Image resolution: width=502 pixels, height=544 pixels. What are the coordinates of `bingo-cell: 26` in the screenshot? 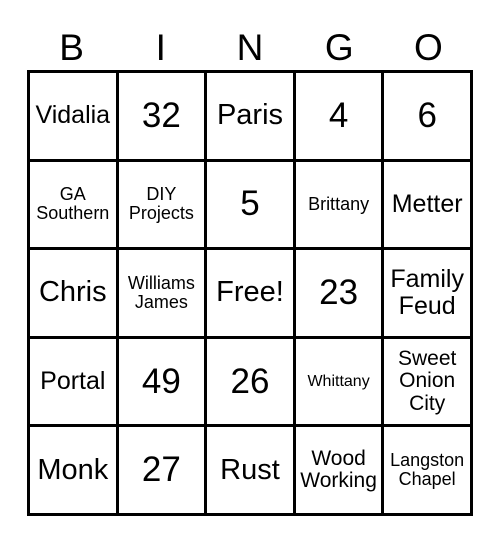 It's located at (248, 381).